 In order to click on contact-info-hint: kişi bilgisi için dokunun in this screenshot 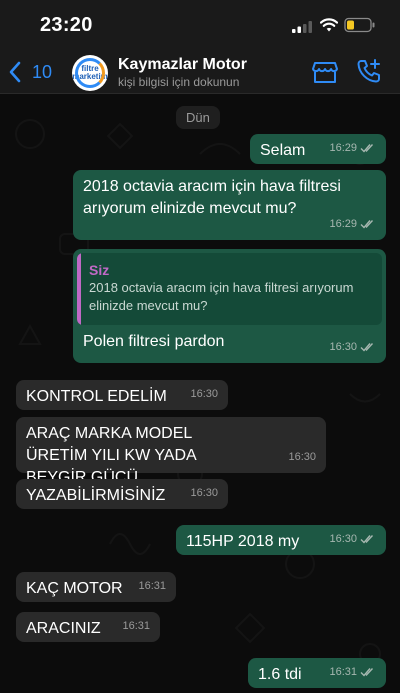, I will do `click(178, 82)`.